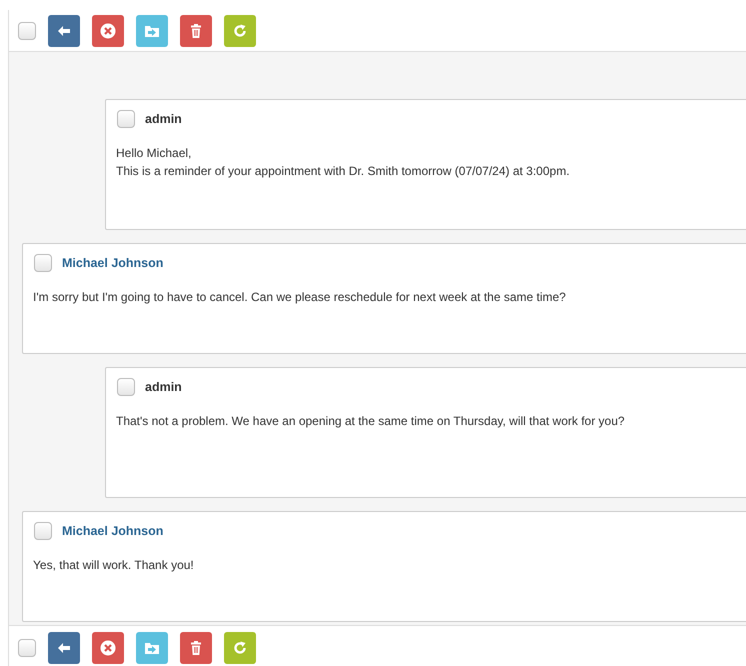  I want to click on message-text: That's not a problem. We have an opening at the same time on Thursday, will that work for you?, so click(370, 421).